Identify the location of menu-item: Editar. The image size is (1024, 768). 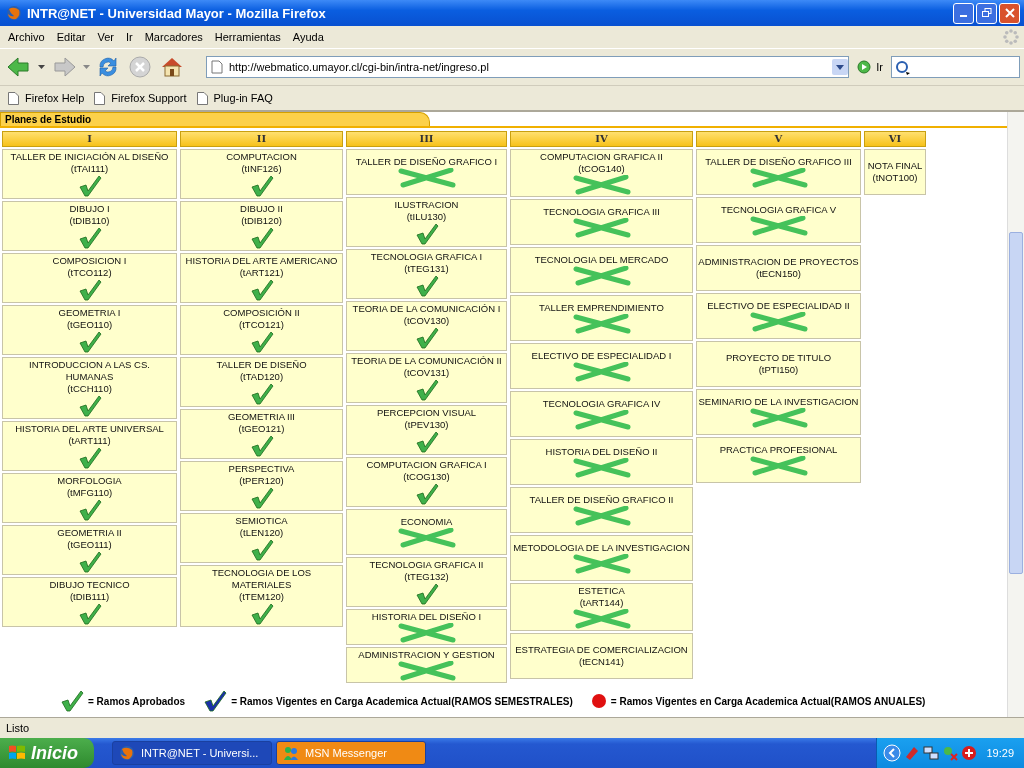
(71, 37).